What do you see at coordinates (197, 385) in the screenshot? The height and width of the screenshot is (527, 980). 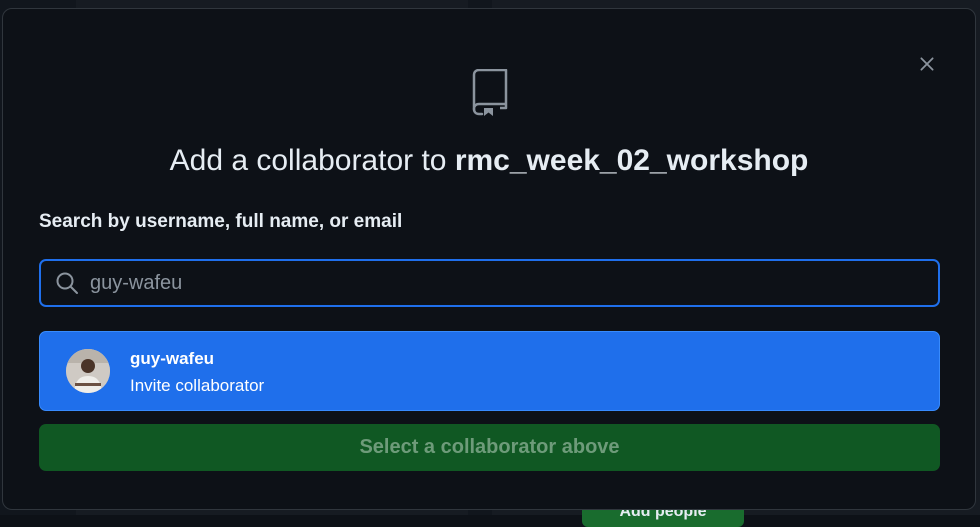 I see `result-action: Invite collaborator` at bounding box center [197, 385].